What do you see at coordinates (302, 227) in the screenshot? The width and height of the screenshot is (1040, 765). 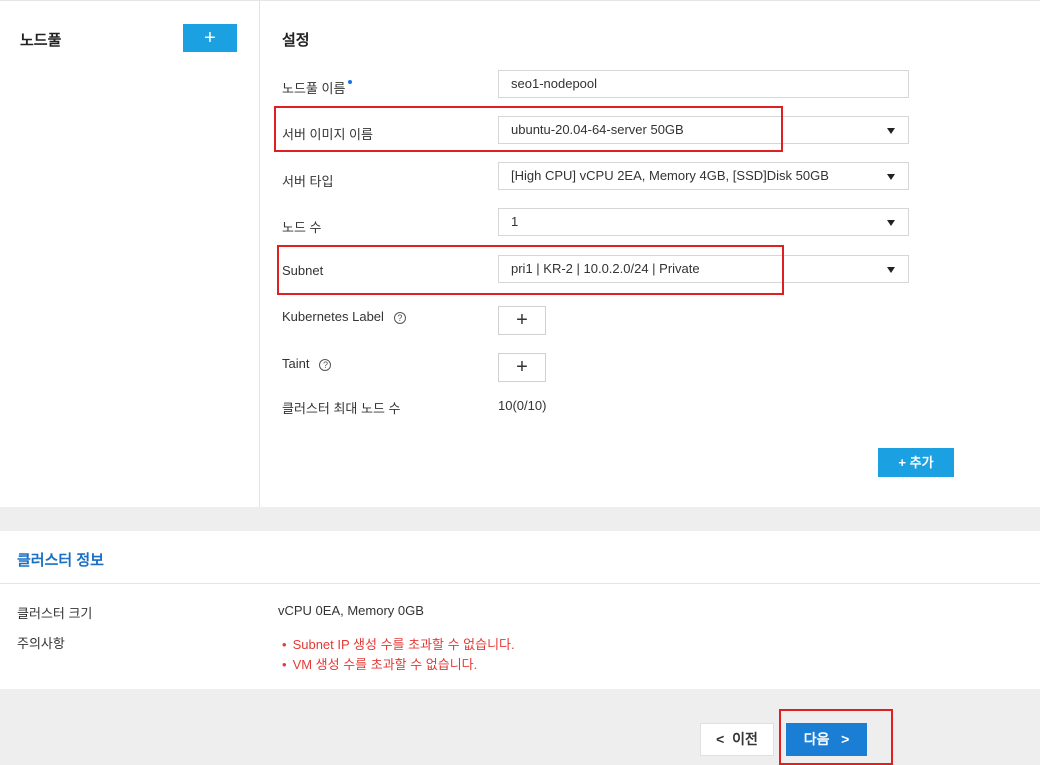 I see `node-count-label: 노드 수` at bounding box center [302, 227].